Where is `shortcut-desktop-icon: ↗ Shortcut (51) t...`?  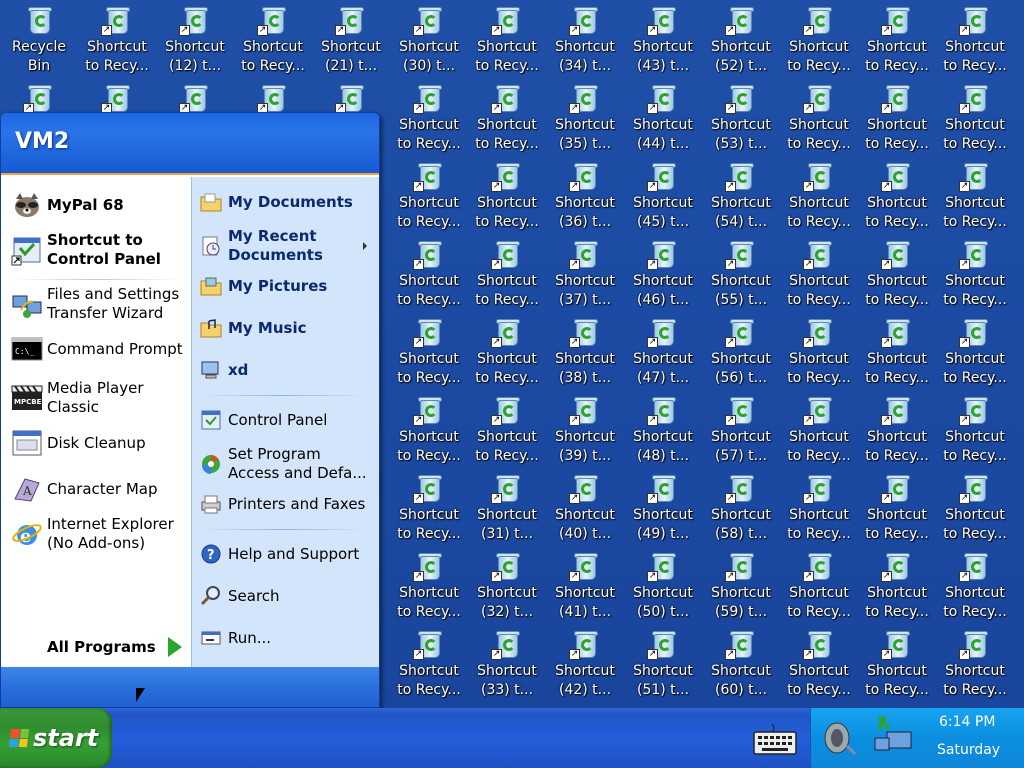 shortcut-desktop-icon: ↗ Shortcut (51) t... is located at coordinates (663, 665).